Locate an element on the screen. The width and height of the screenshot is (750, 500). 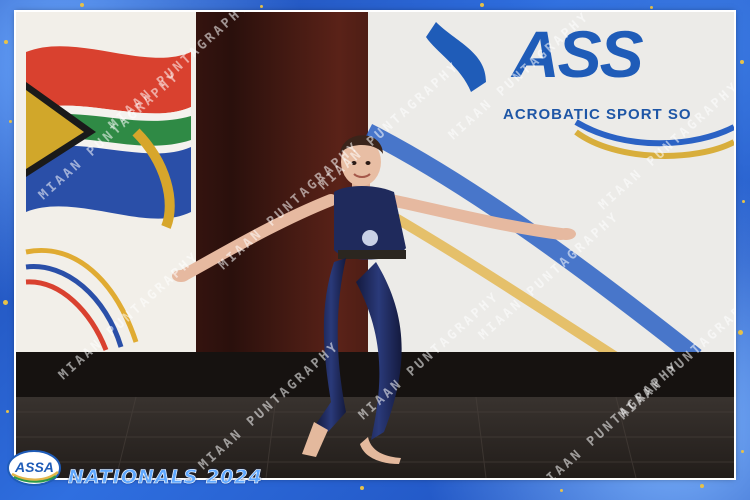
banner-org-text: ACROBATIC SPORT SO is located at coordinates (597, 114).